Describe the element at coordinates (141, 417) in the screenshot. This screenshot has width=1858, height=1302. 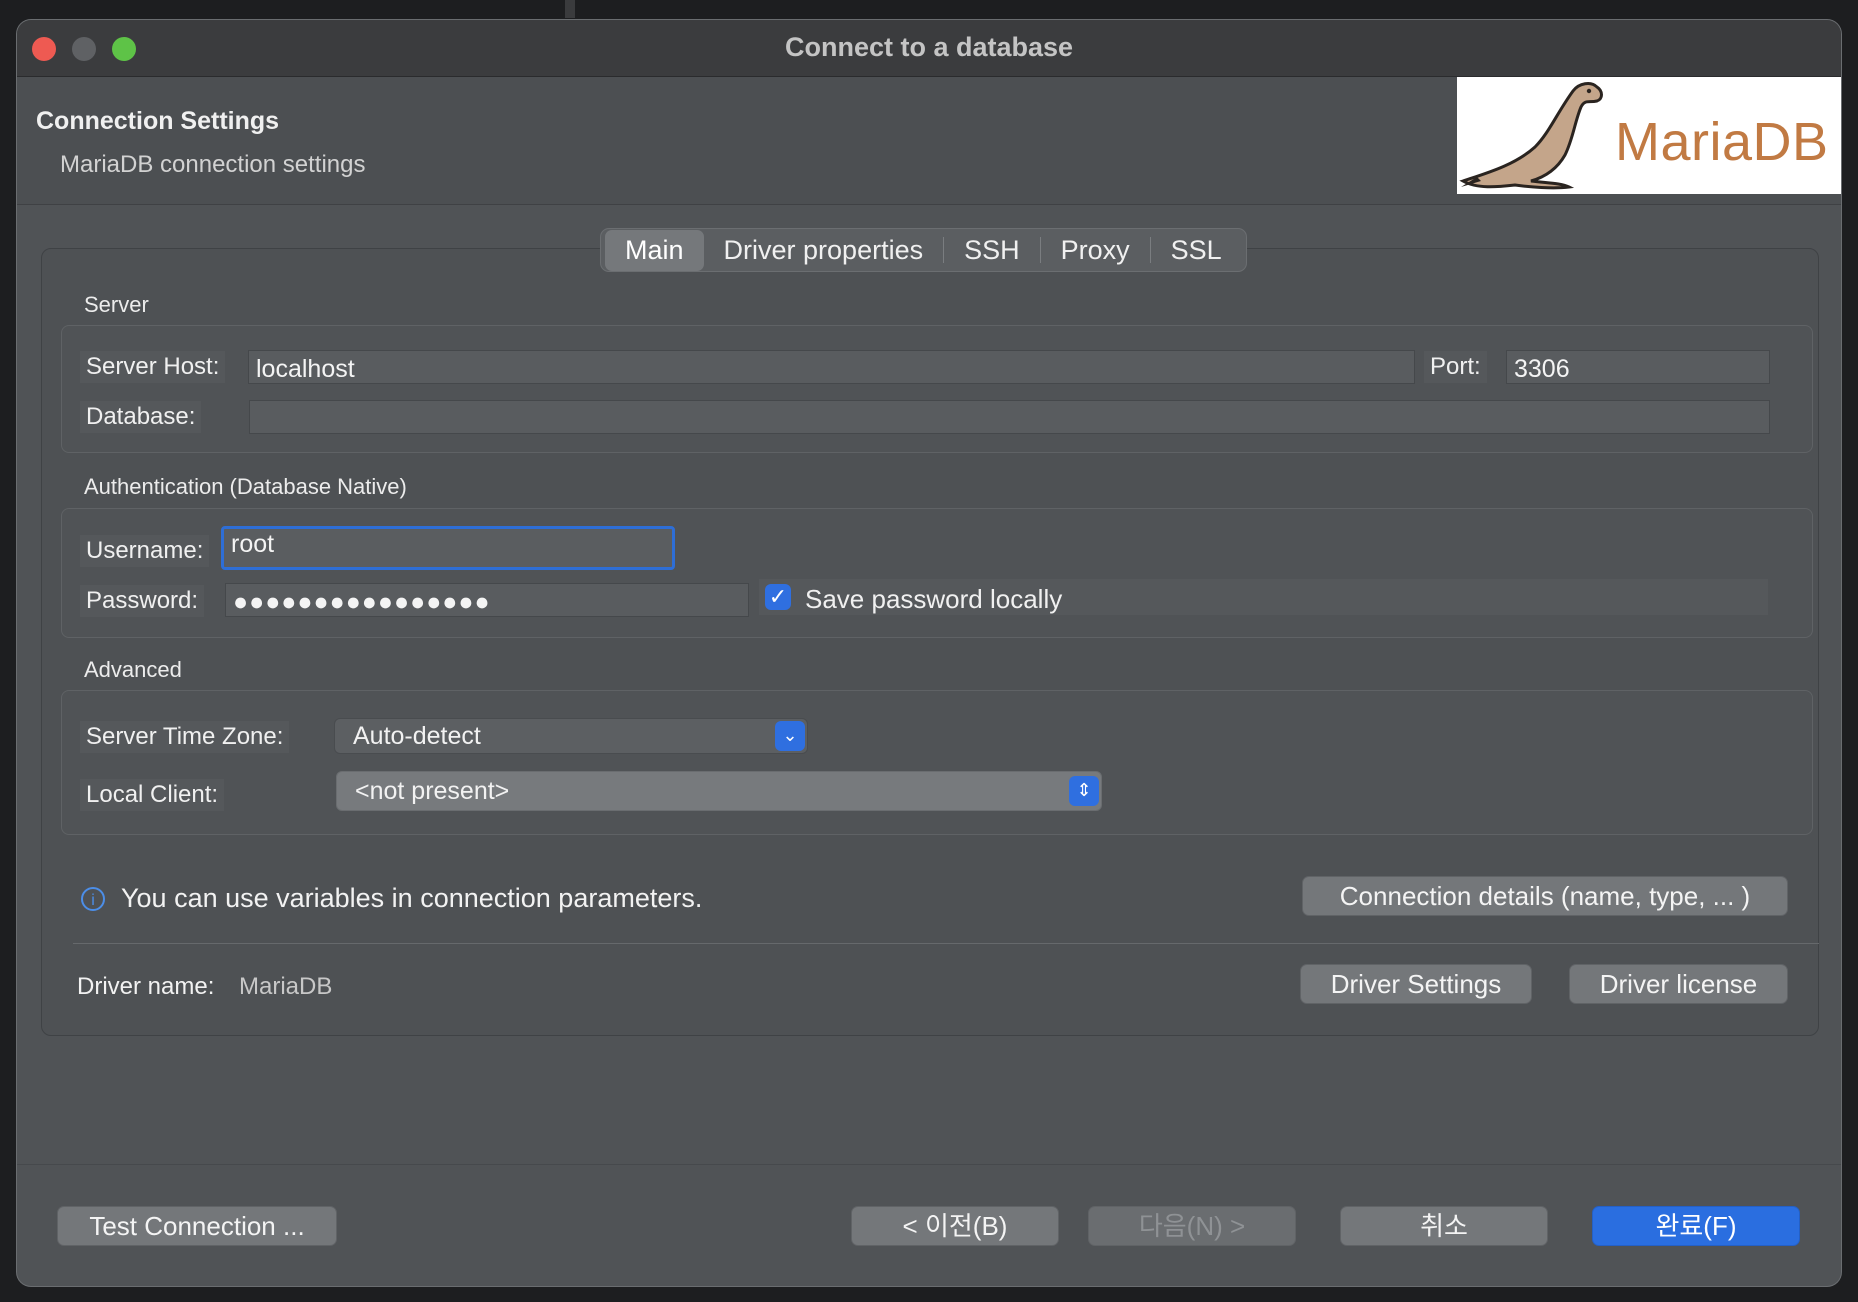
I see `database-label: Database:` at that location.